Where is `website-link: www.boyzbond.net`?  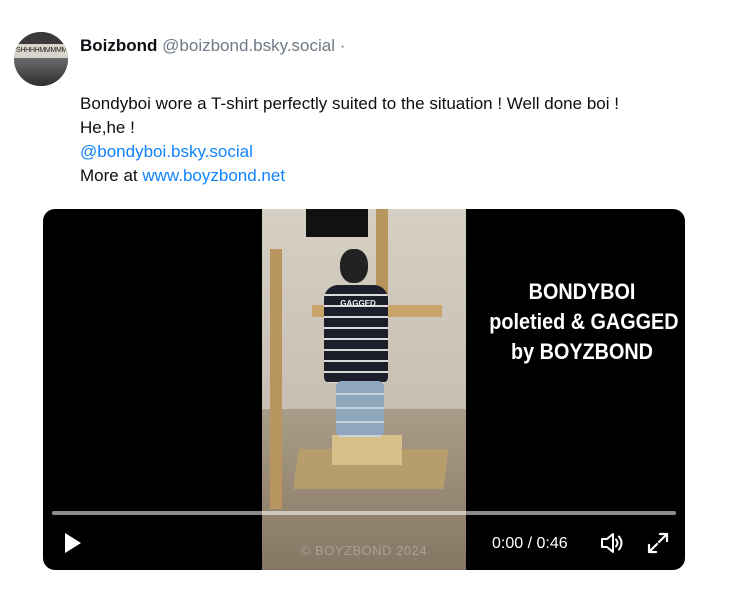 website-link: www.boyzbond.net is located at coordinates (213, 175).